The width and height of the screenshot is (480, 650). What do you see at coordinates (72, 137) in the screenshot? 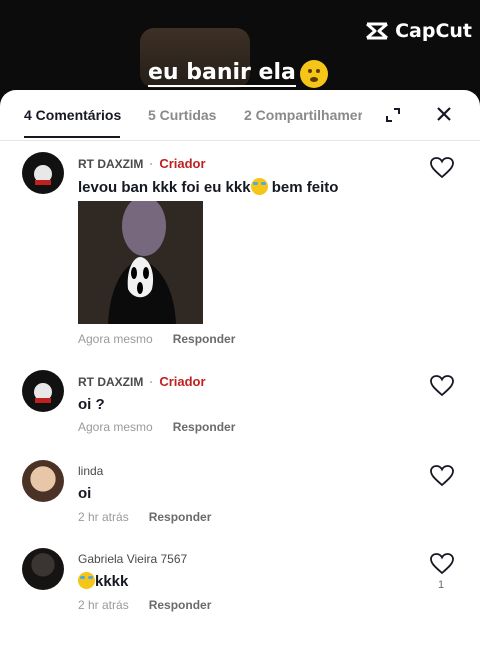
I see `active-tab-indicator` at bounding box center [72, 137].